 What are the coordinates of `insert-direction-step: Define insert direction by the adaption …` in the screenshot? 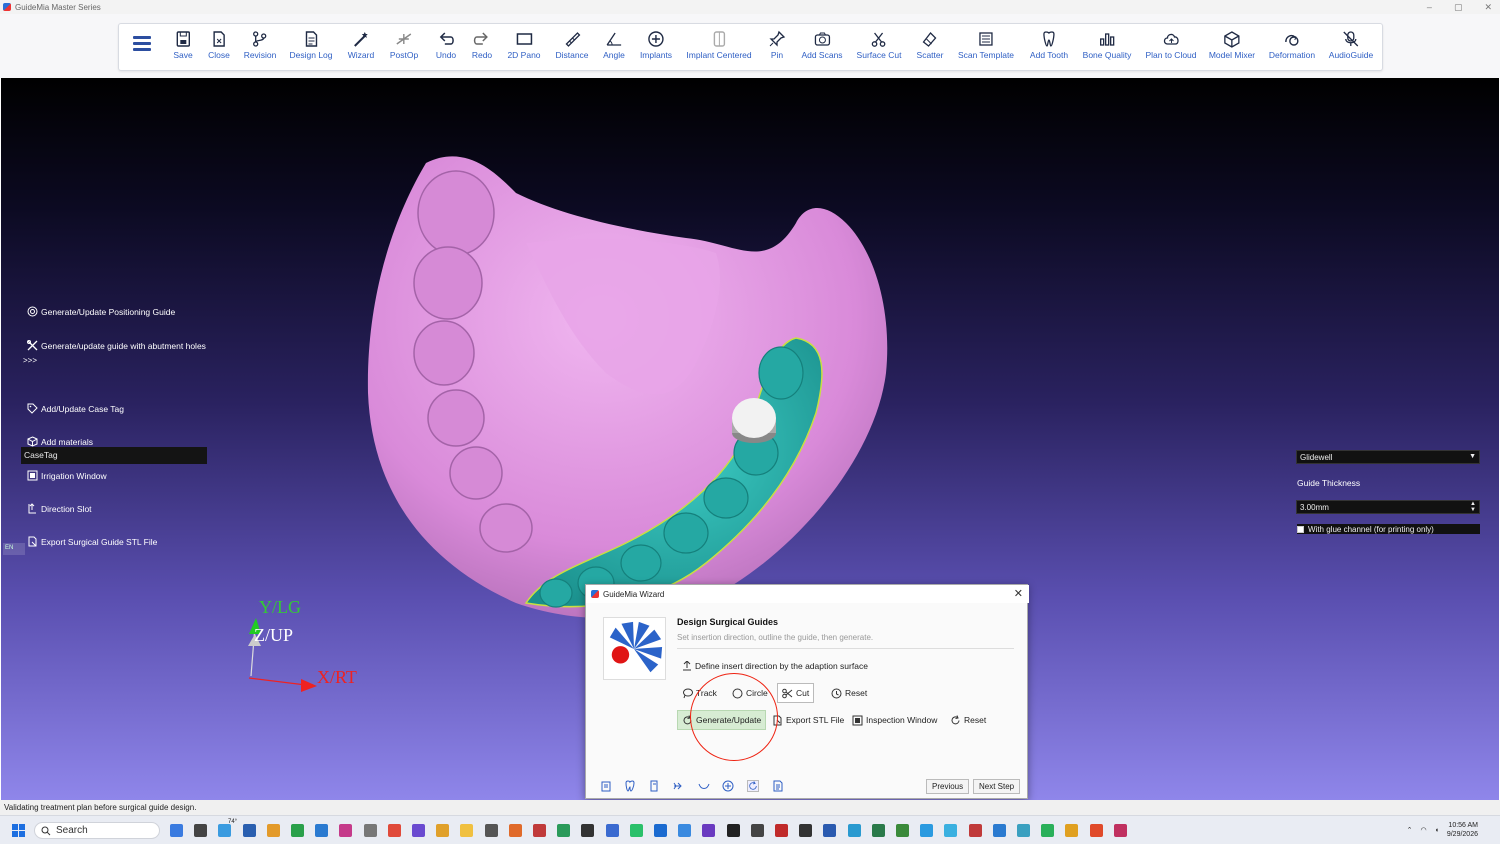 It's located at (775, 666).